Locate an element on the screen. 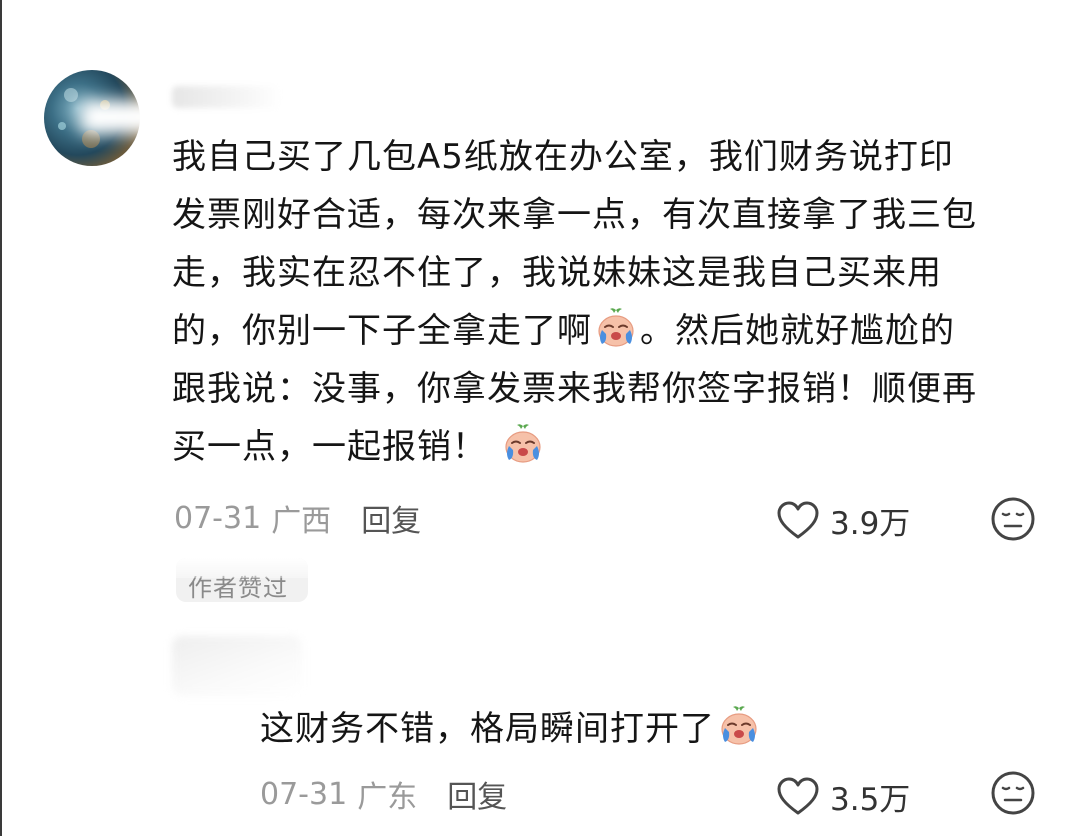 The height and width of the screenshot is (836, 1080). reply-body: 这财务不错，格局瞬间打开了 is located at coordinates (511, 729).